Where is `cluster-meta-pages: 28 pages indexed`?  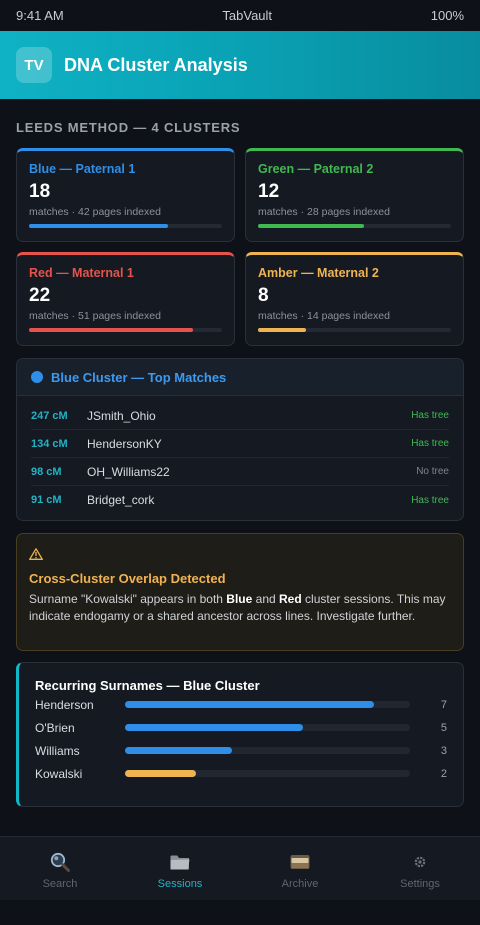 cluster-meta-pages: 28 pages indexed is located at coordinates (348, 212).